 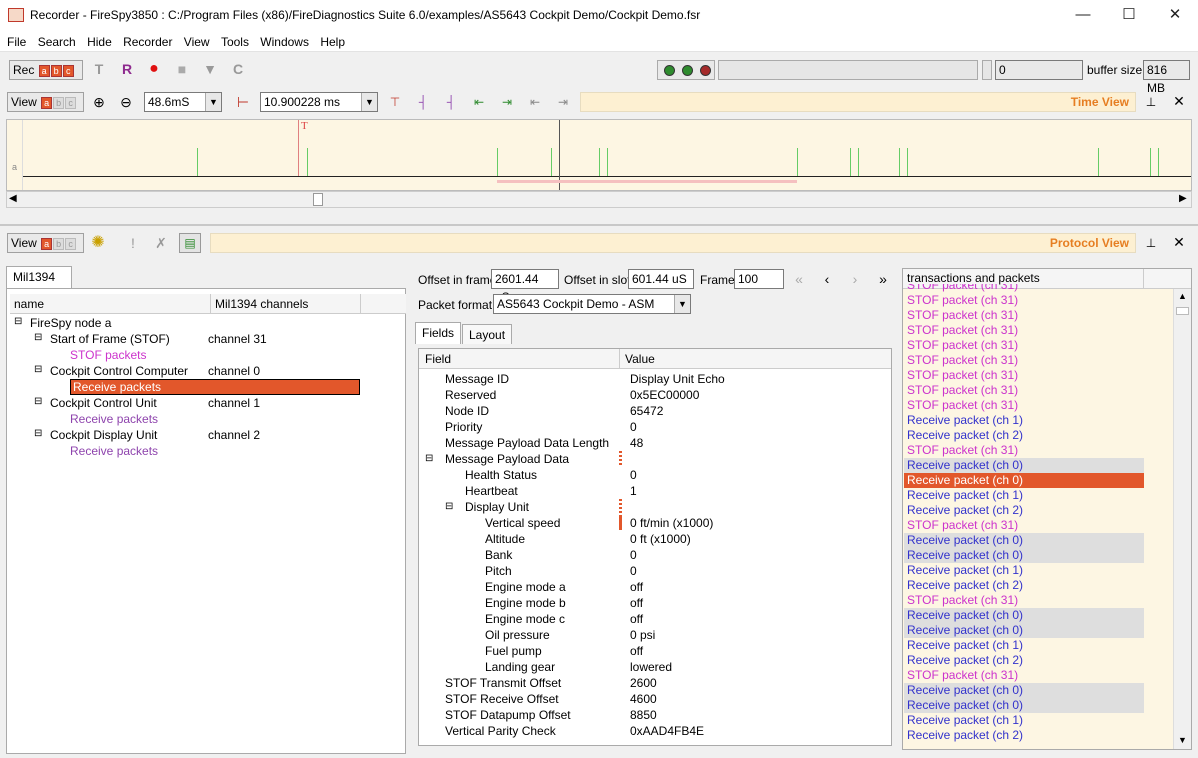 What do you see at coordinates (655, 443) in the screenshot?
I see `field-row: Message Payload Data Length 48` at bounding box center [655, 443].